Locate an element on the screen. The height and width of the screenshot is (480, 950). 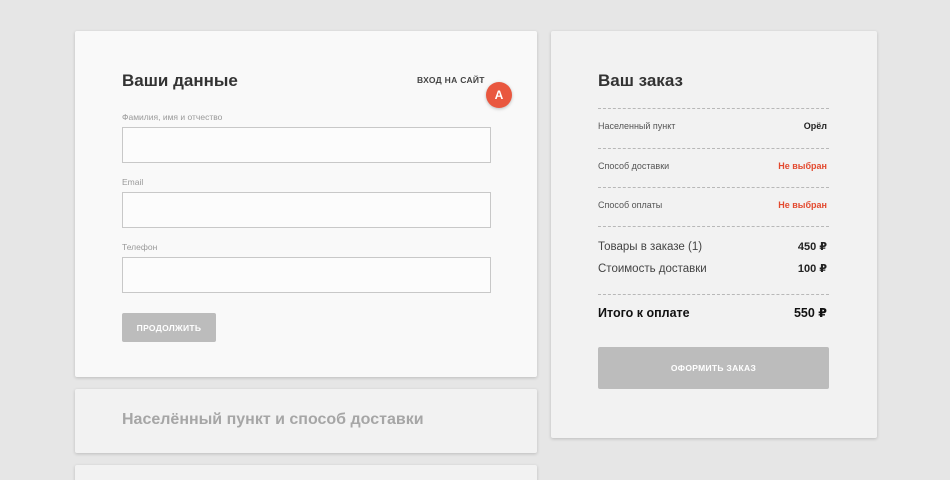
total-row: Итого к оплате 550 ₽ is located at coordinates (712, 313).